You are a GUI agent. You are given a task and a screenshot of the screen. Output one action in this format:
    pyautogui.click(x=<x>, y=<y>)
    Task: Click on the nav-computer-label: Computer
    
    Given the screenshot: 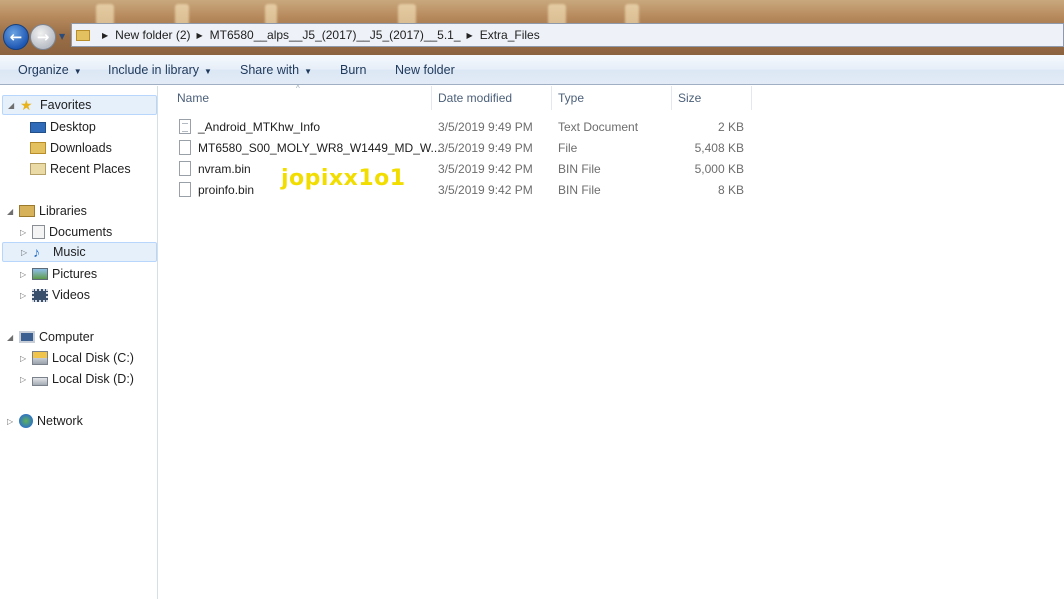 What is the action you would take?
    pyautogui.click(x=66, y=337)
    